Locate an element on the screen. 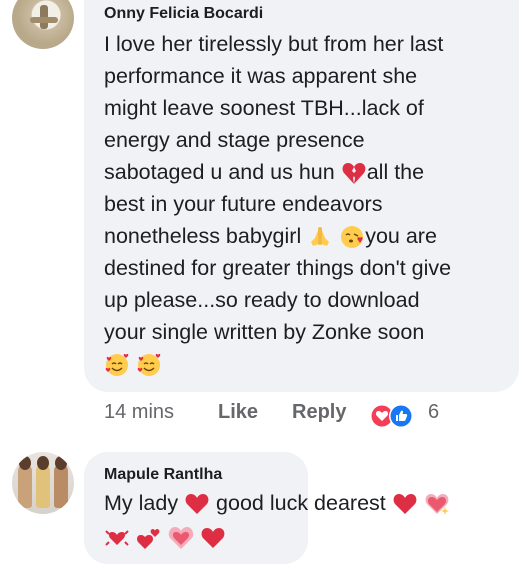 The height and width of the screenshot is (564, 519). two-hearts-icon is located at coordinates (149, 538).